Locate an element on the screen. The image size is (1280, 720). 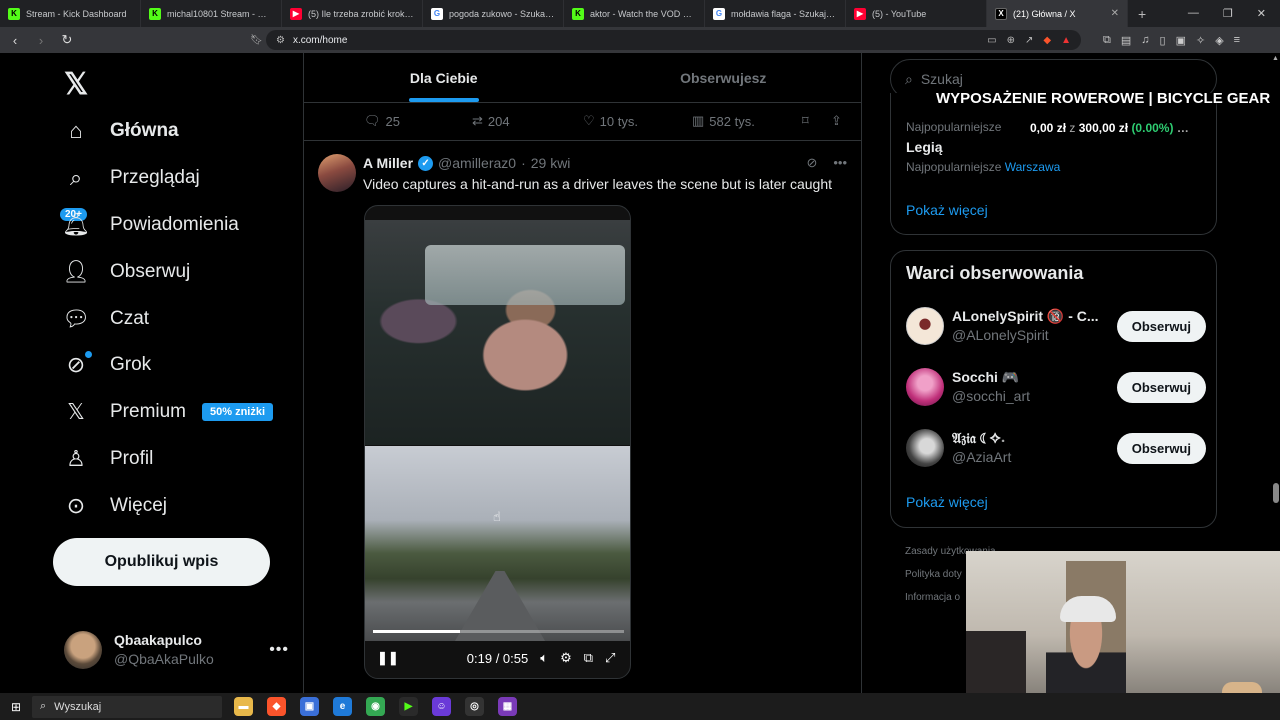
zoom-icon: ⊕ is located at coordinates (1011, 40).